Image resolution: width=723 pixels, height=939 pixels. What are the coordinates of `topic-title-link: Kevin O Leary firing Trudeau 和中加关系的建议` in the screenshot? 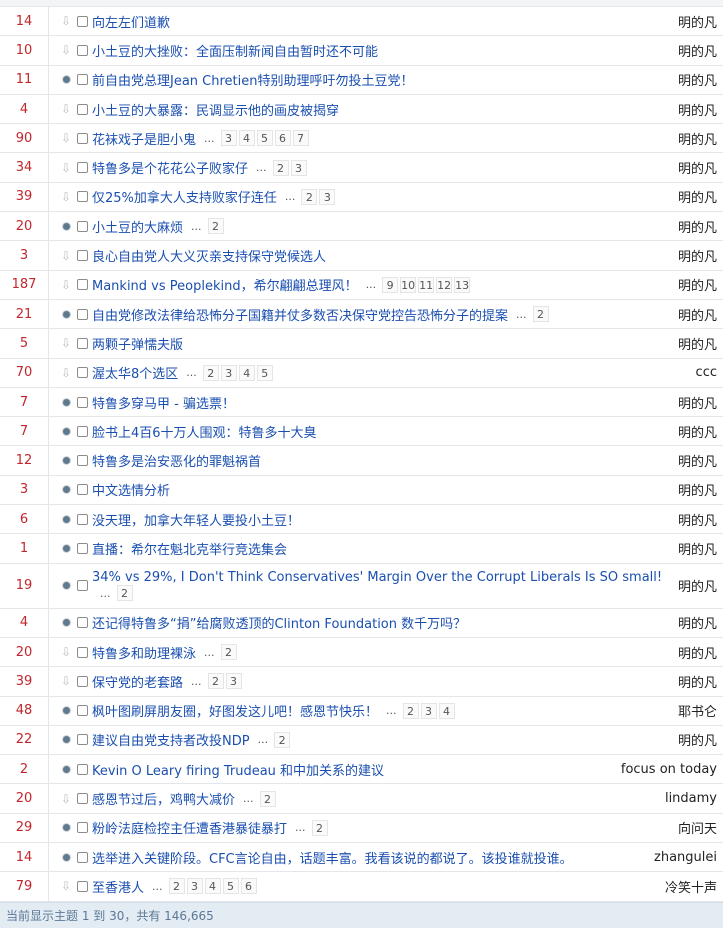 It's located at (238, 769).